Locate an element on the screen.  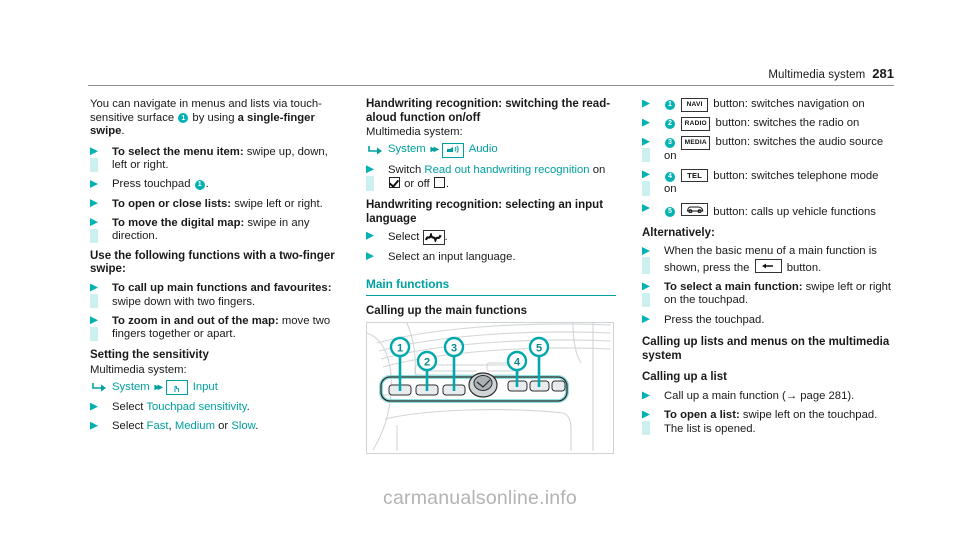
breadcrumb: System ▸▸ Input is located at coordinates (216, 388).